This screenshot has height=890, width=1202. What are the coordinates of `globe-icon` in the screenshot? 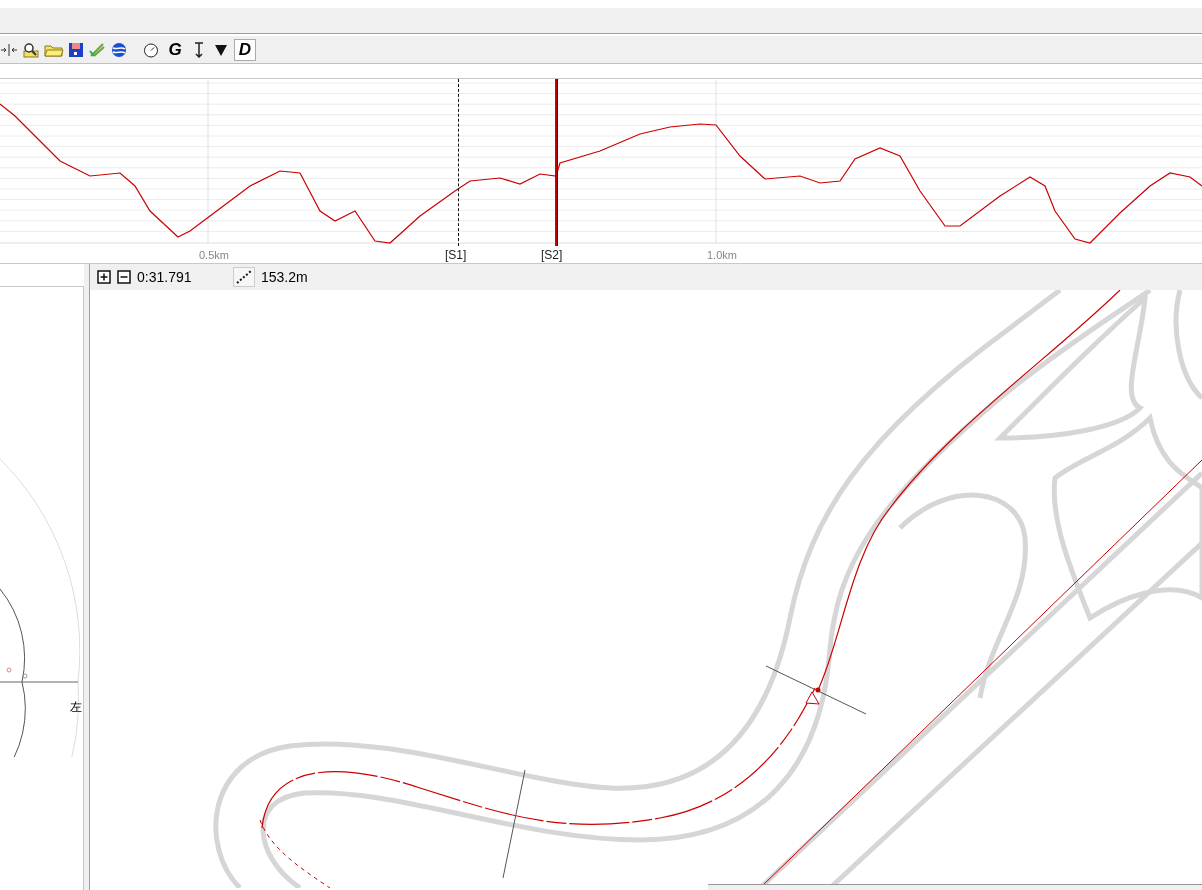 It's located at (119, 49).